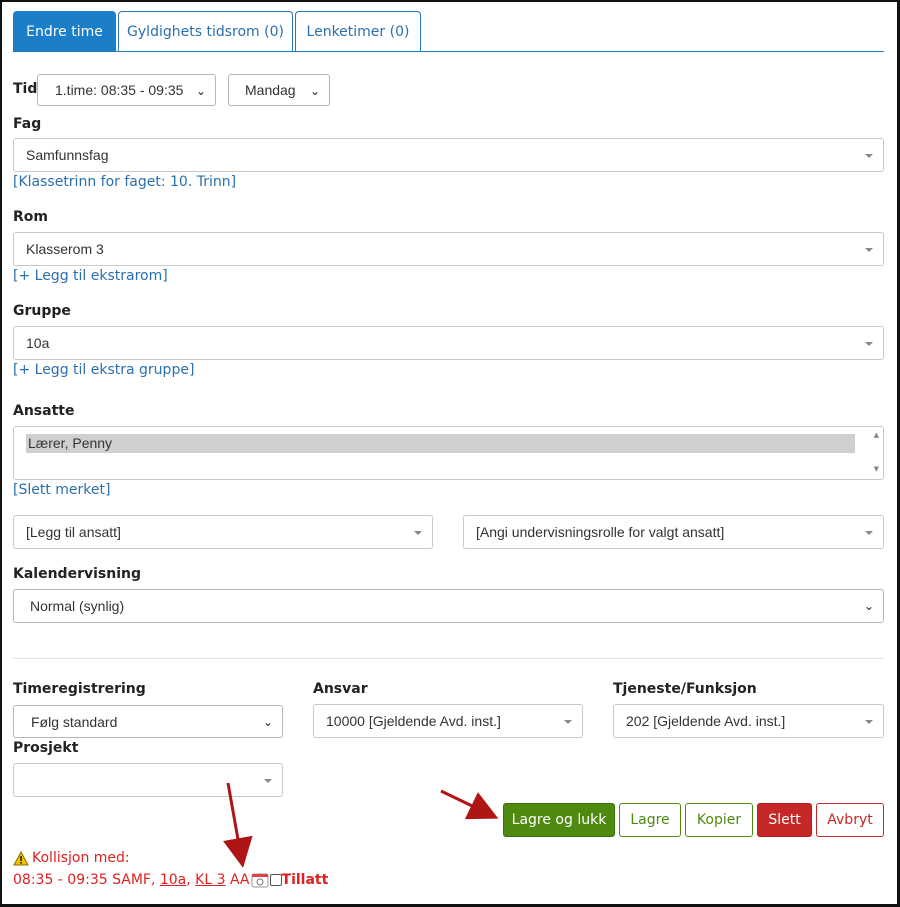 This screenshot has width=900, height=907. What do you see at coordinates (448, 51) in the screenshot?
I see `tab-divider` at bounding box center [448, 51].